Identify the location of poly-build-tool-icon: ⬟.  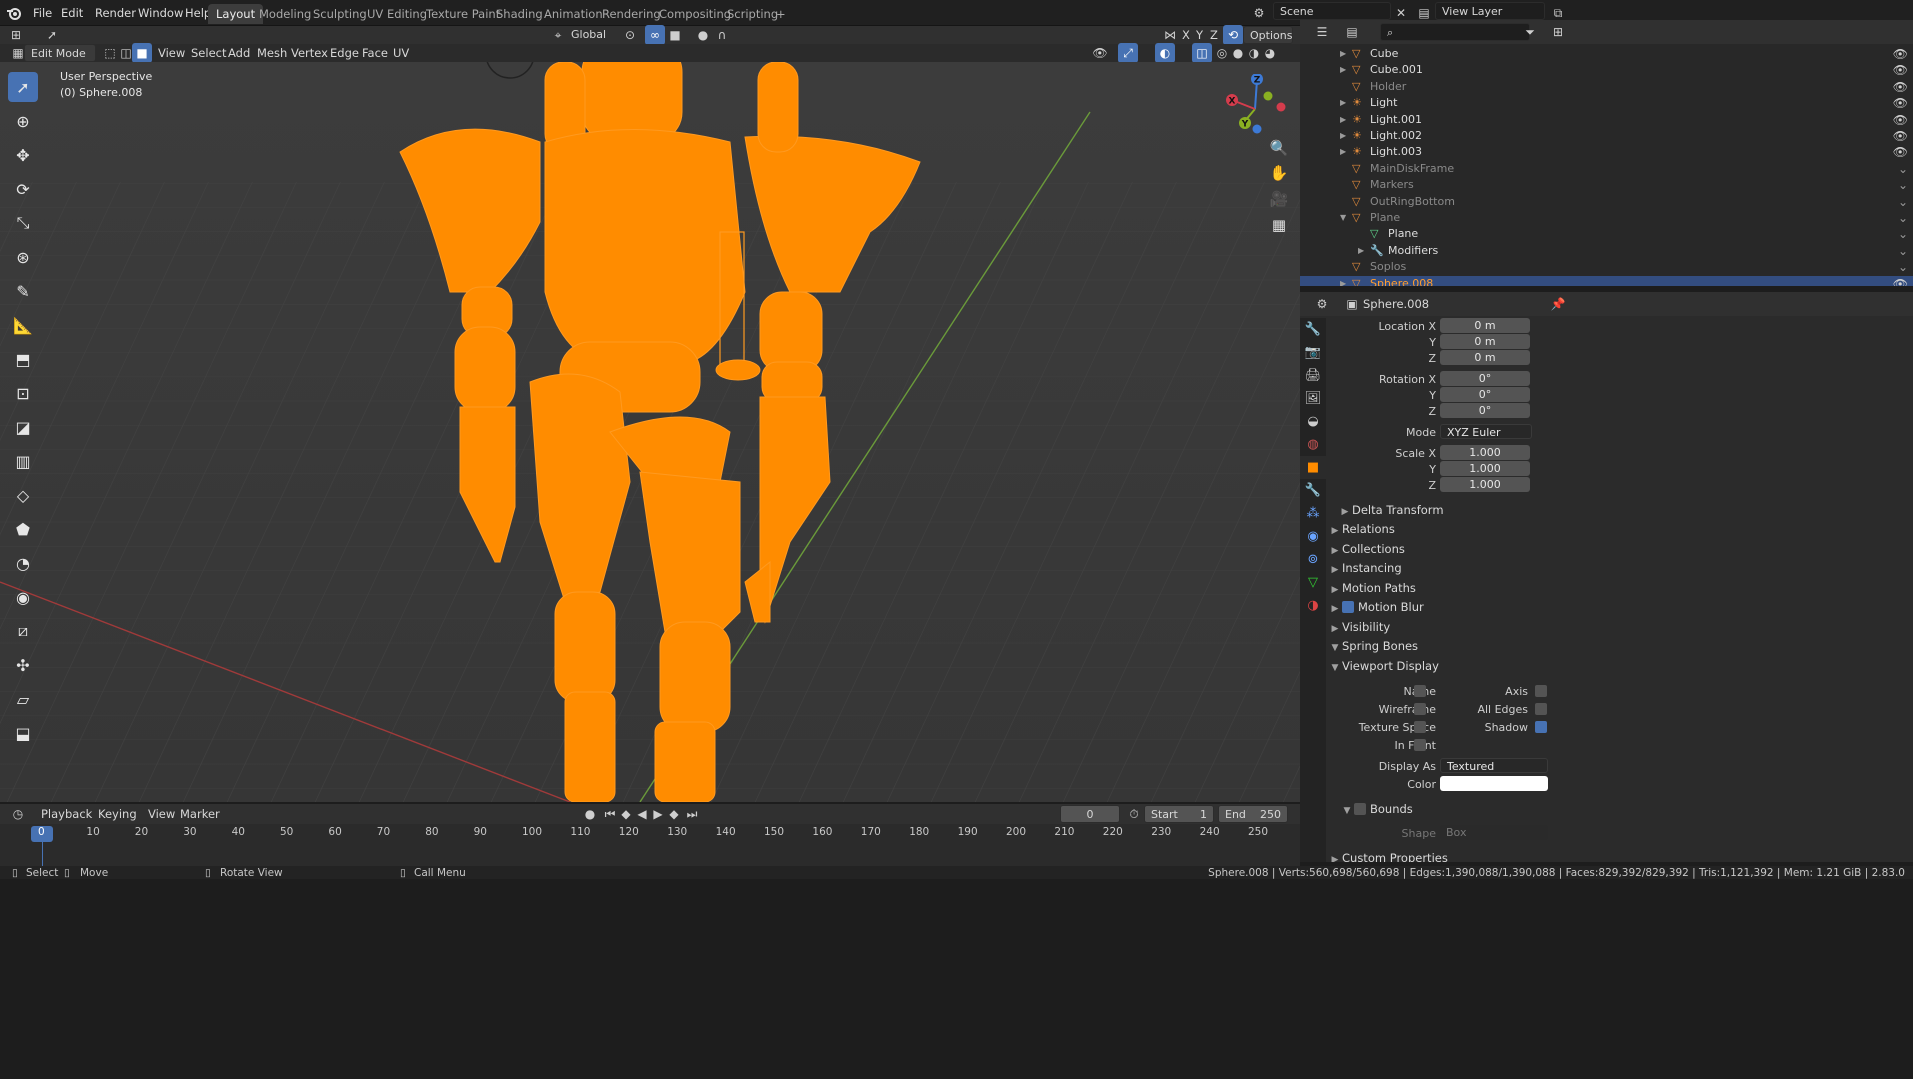
(23, 529).